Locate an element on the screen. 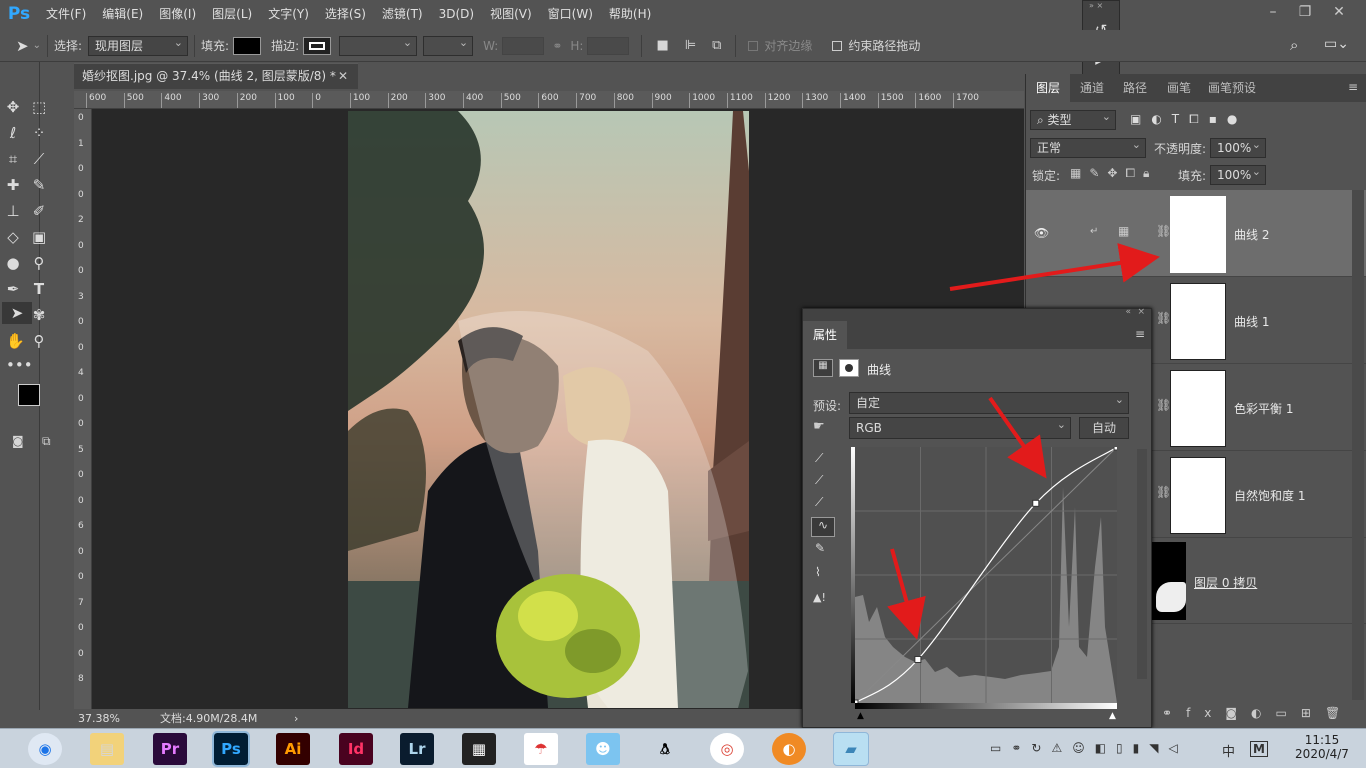 This screenshot has height=768, width=1366. stroke-width-dropdown is located at coordinates (378, 45).